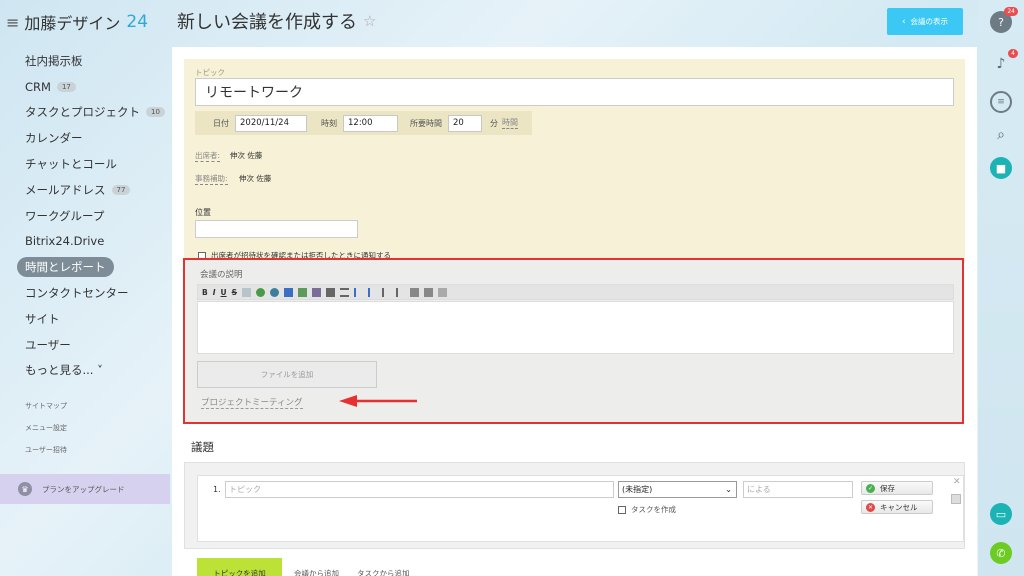  Describe the element at coordinates (510, 123) in the screenshot. I see `duration-unit-link: 時間` at that location.